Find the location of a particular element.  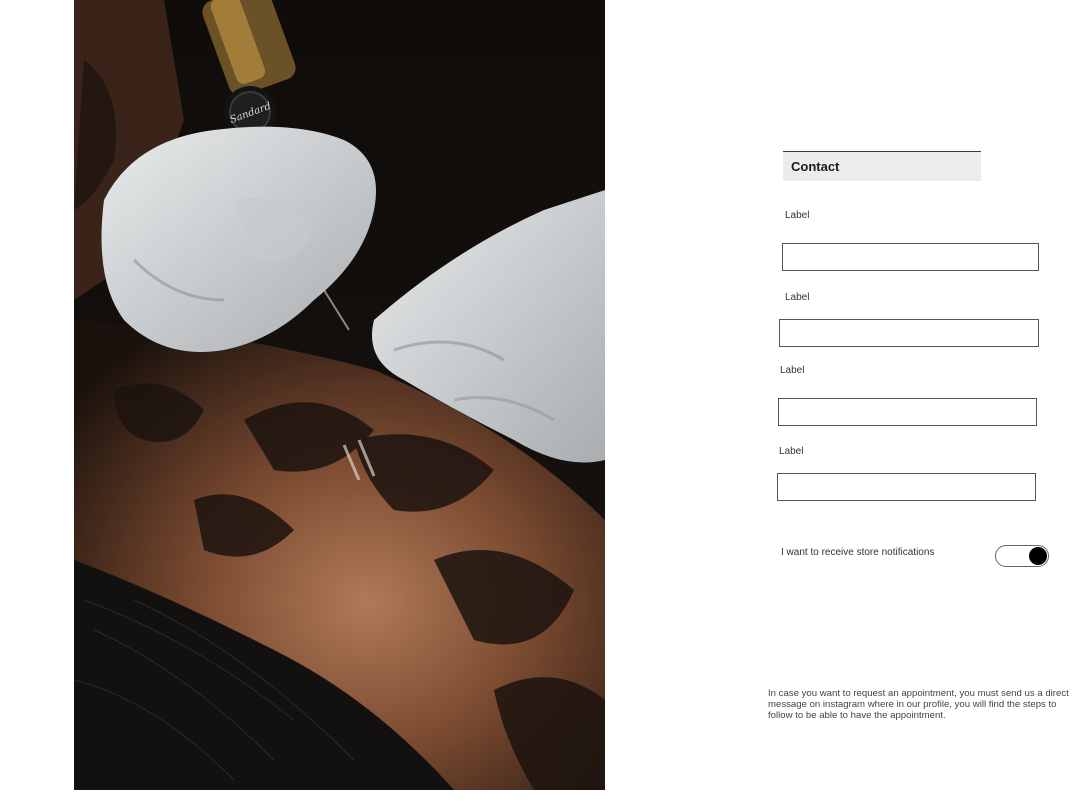

field-label-4: Label is located at coordinates (791, 451).